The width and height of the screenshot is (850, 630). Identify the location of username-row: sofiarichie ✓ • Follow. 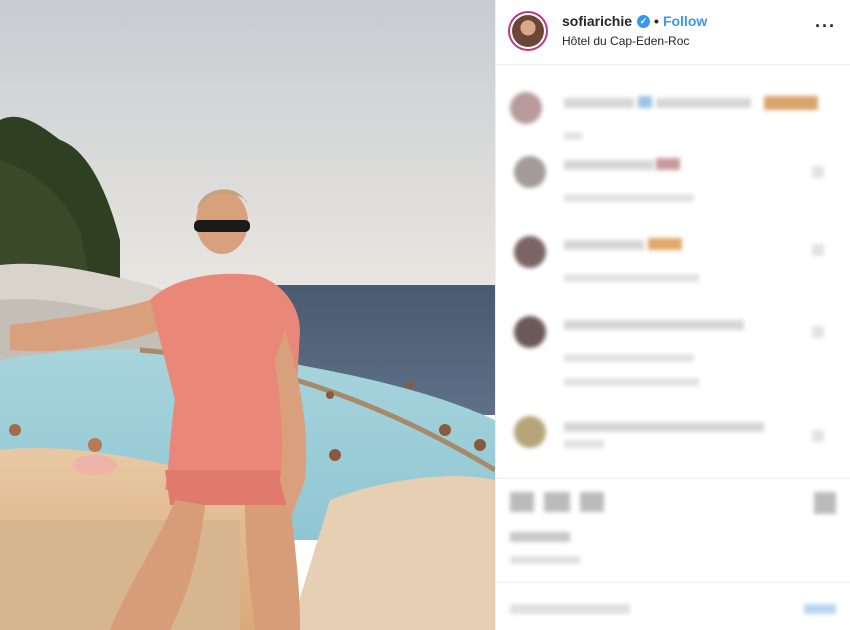
(634, 21).